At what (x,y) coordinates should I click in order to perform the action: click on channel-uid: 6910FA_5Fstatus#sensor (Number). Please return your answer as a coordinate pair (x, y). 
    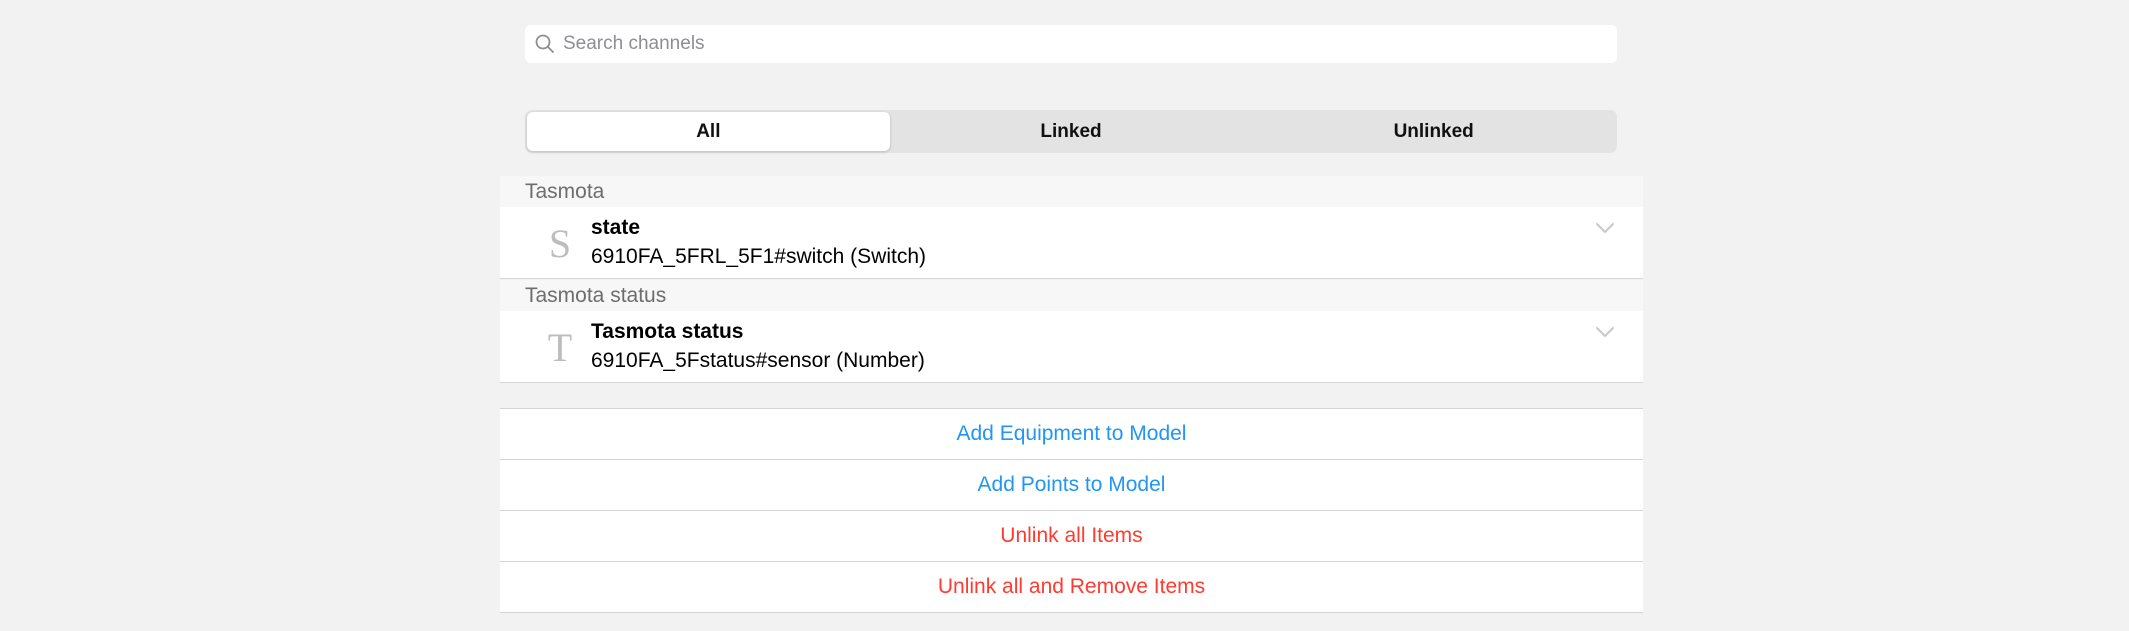
    Looking at the image, I should click on (758, 360).